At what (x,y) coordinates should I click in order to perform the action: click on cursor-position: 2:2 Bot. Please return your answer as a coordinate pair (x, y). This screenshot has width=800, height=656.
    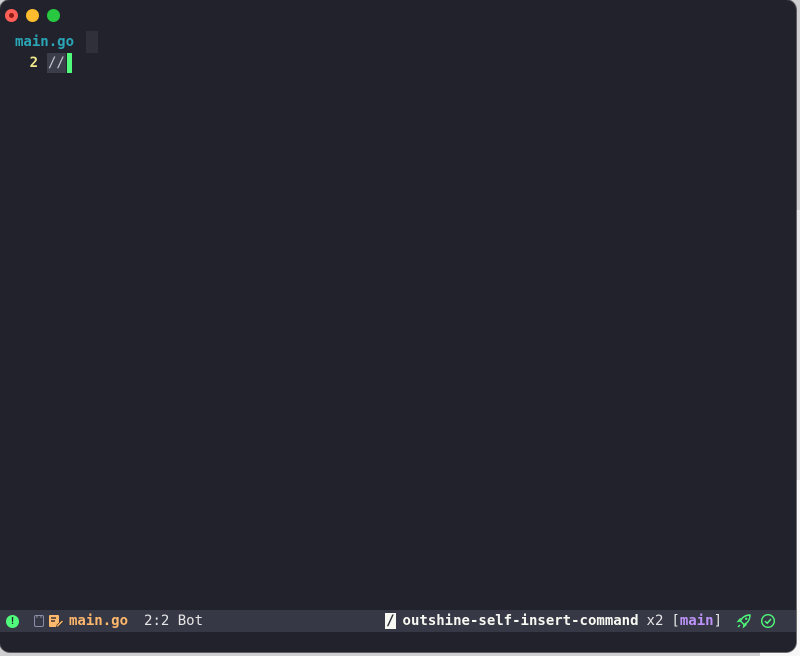
    Looking at the image, I should click on (174, 621).